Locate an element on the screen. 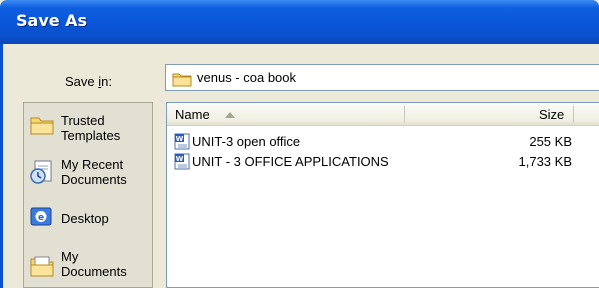  column-header-size: Size is located at coordinates (551, 114).